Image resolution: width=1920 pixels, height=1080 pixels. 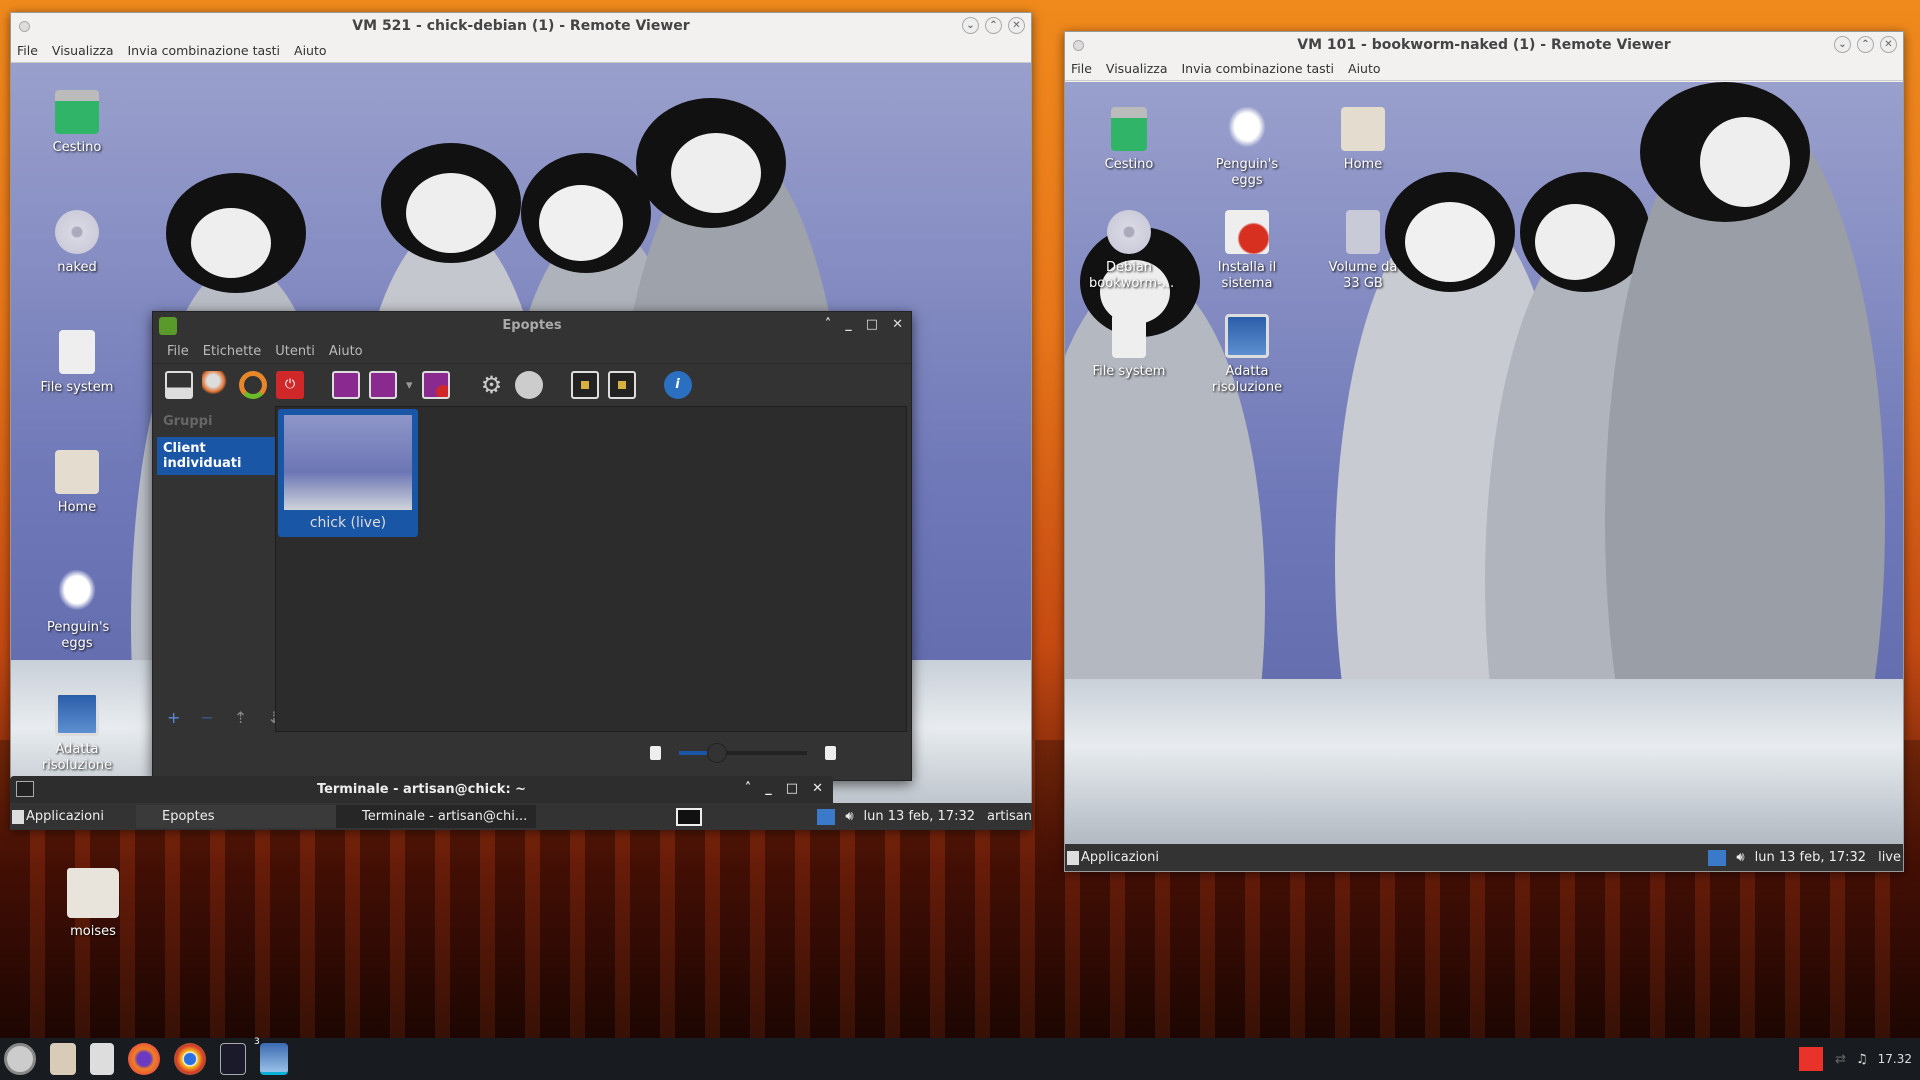 I want to click on menu-icon, so click(x=20, y=1059).